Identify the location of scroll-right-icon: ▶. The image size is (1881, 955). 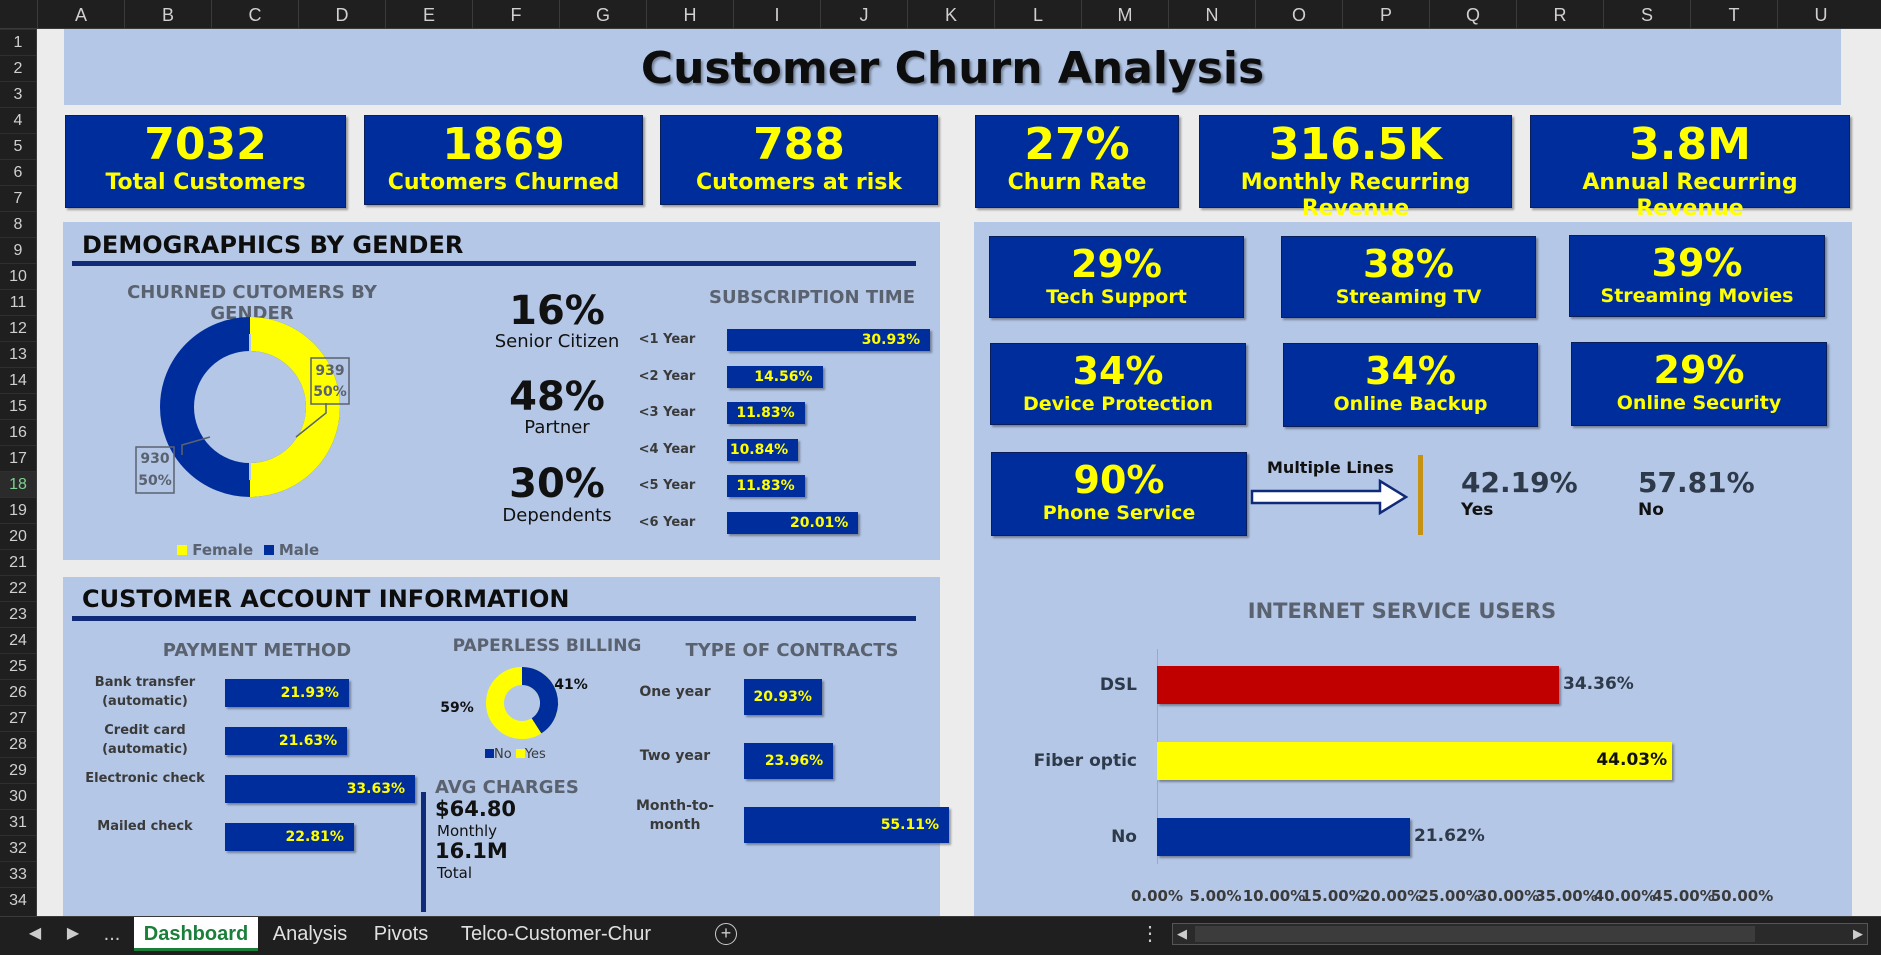
(1858, 934).